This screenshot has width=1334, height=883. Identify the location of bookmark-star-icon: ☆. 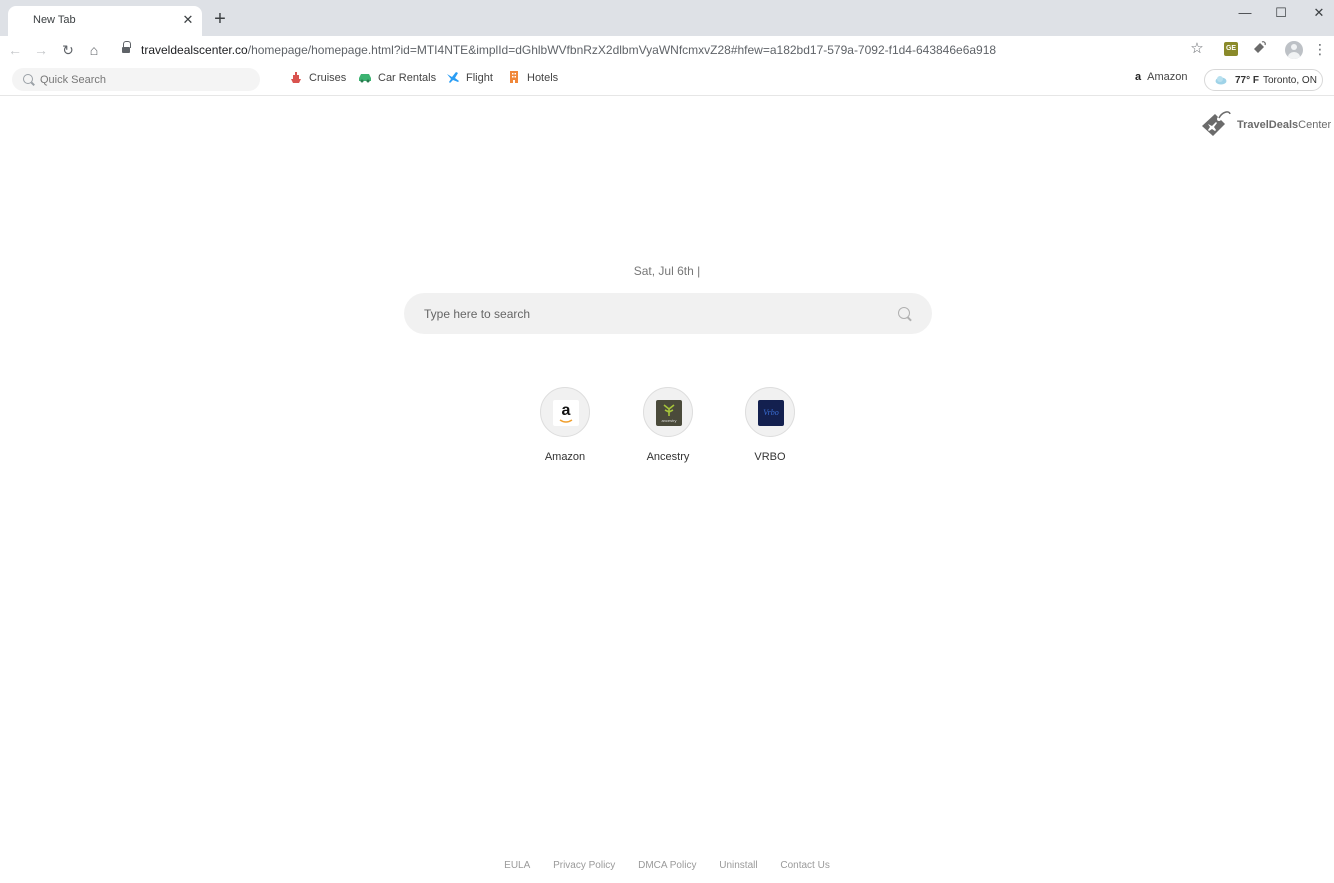
(1197, 49).